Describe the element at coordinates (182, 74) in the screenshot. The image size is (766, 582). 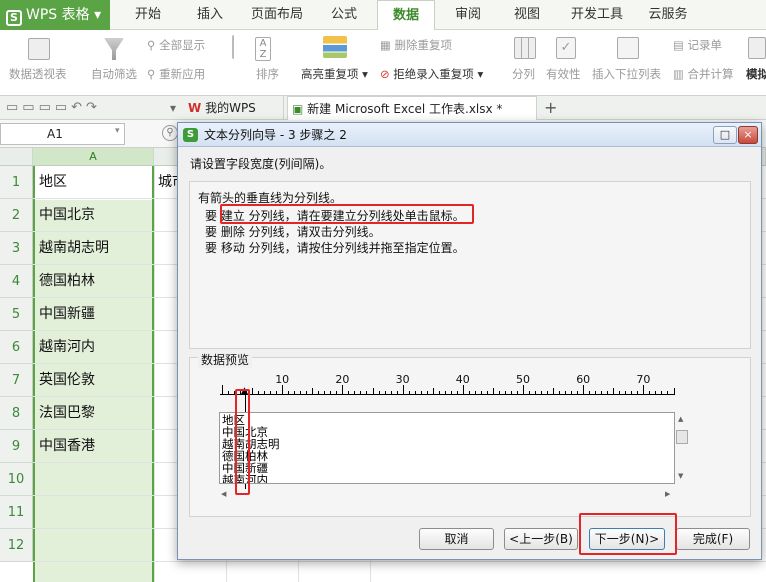
I see `reapply-label: 重新应用` at that location.